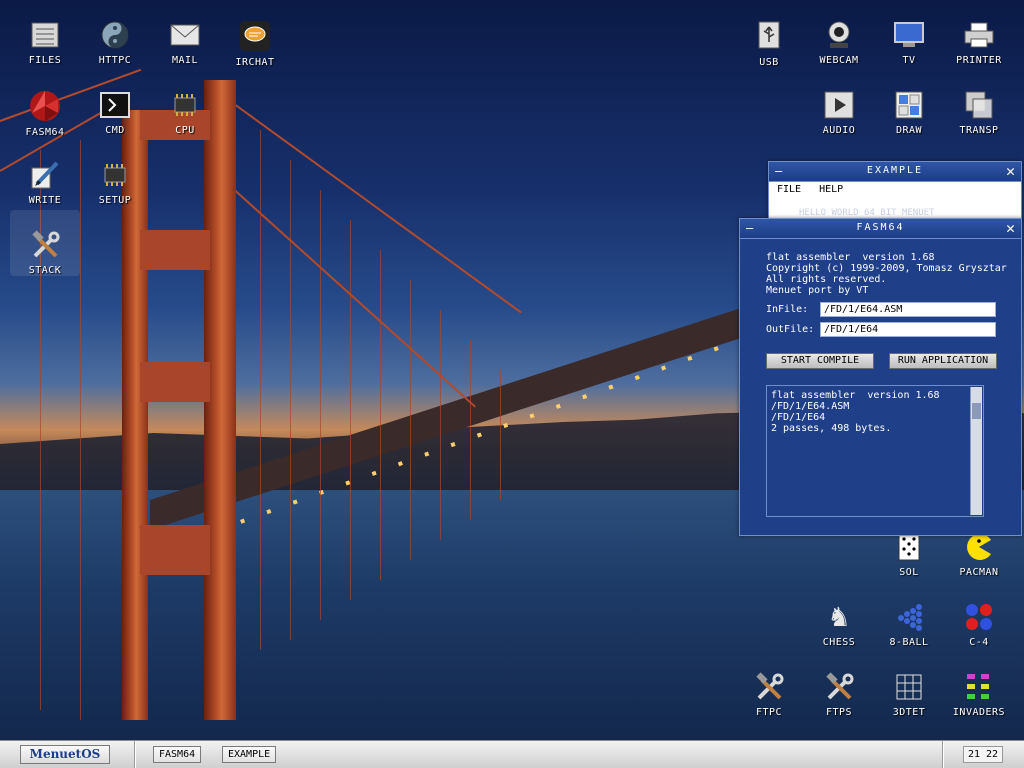 The height and width of the screenshot is (768, 1024). I want to click on desktop-icon-transp: TRANSP, so click(979, 103).